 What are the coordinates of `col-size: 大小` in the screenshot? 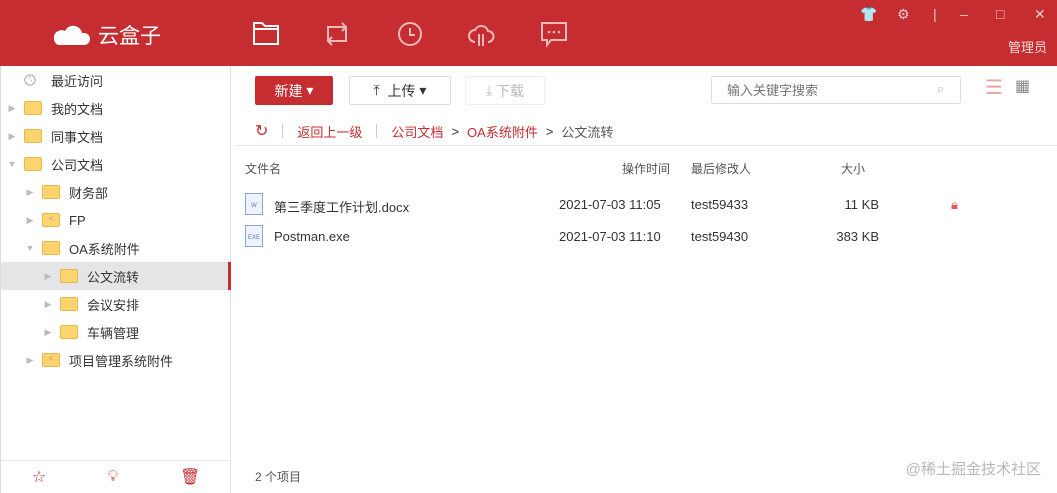 It's located at (853, 168).